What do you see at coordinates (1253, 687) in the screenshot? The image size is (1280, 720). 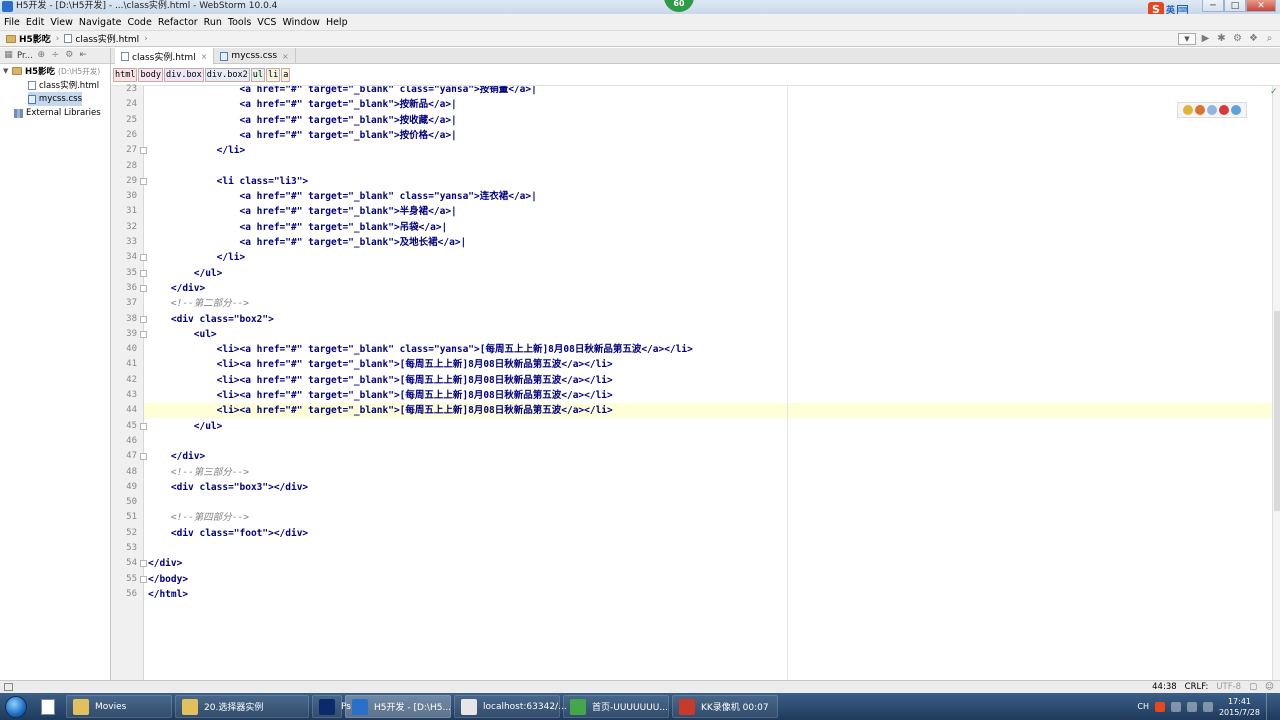 I see `lock-icon: ▢` at bounding box center [1253, 687].